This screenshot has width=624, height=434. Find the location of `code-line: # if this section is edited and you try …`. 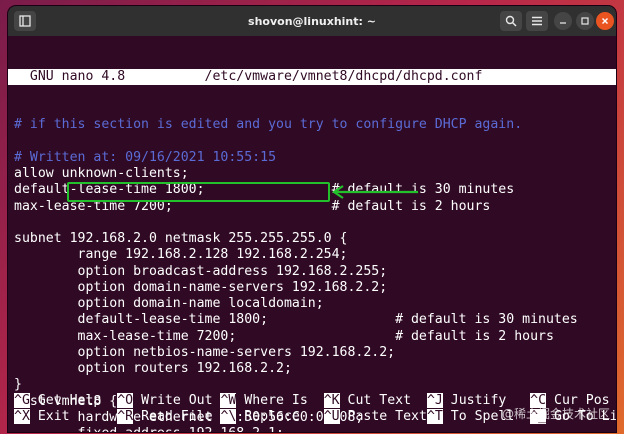

code-line: # if this section is edited and you try … is located at coordinates (312, 125).